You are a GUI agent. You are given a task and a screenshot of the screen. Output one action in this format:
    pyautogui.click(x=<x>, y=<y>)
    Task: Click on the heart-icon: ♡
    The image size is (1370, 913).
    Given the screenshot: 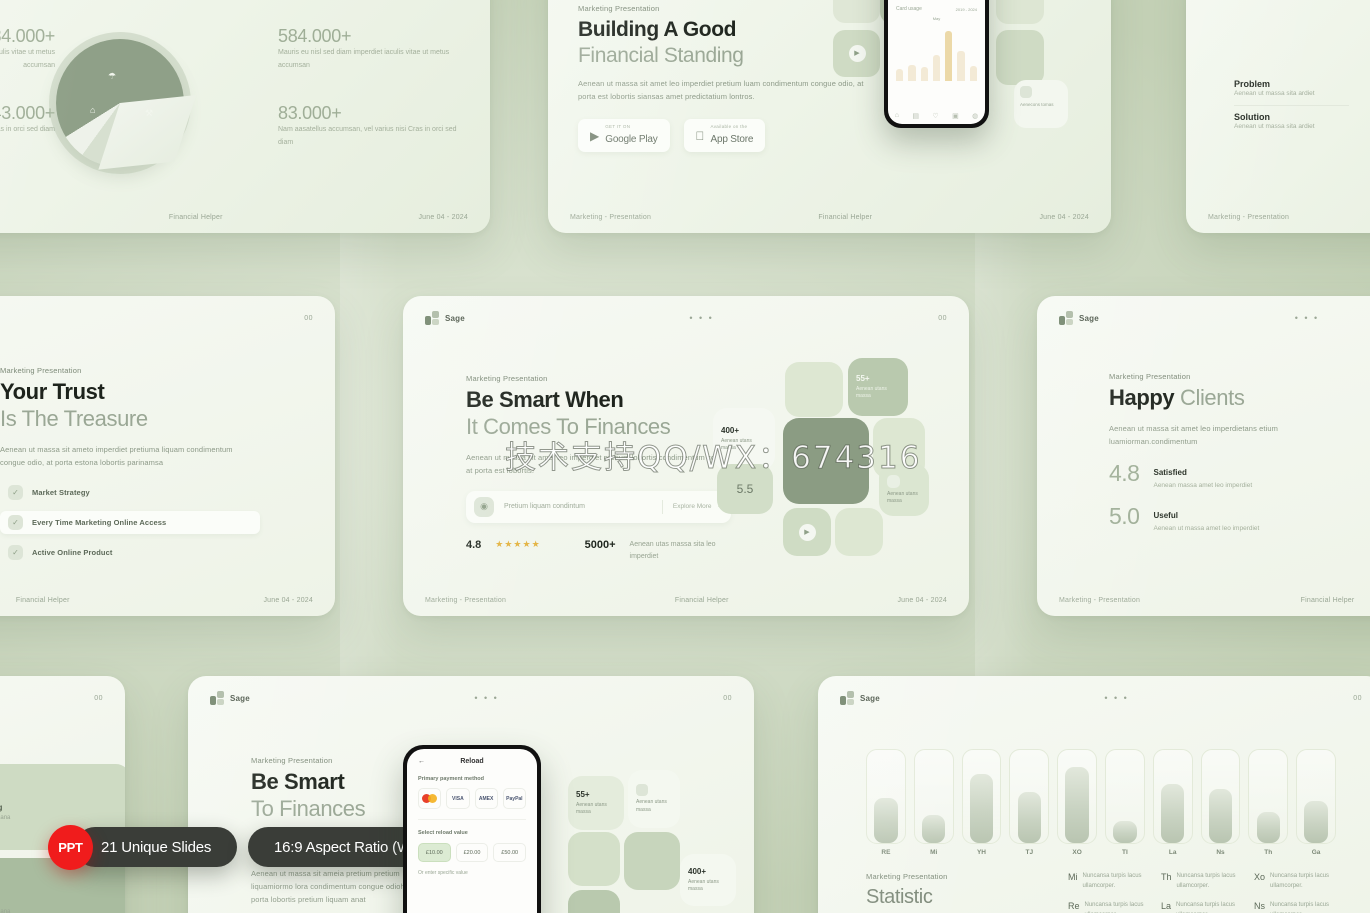 What is the action you would take?
    pyautogui.click(x=935, y=116)
    